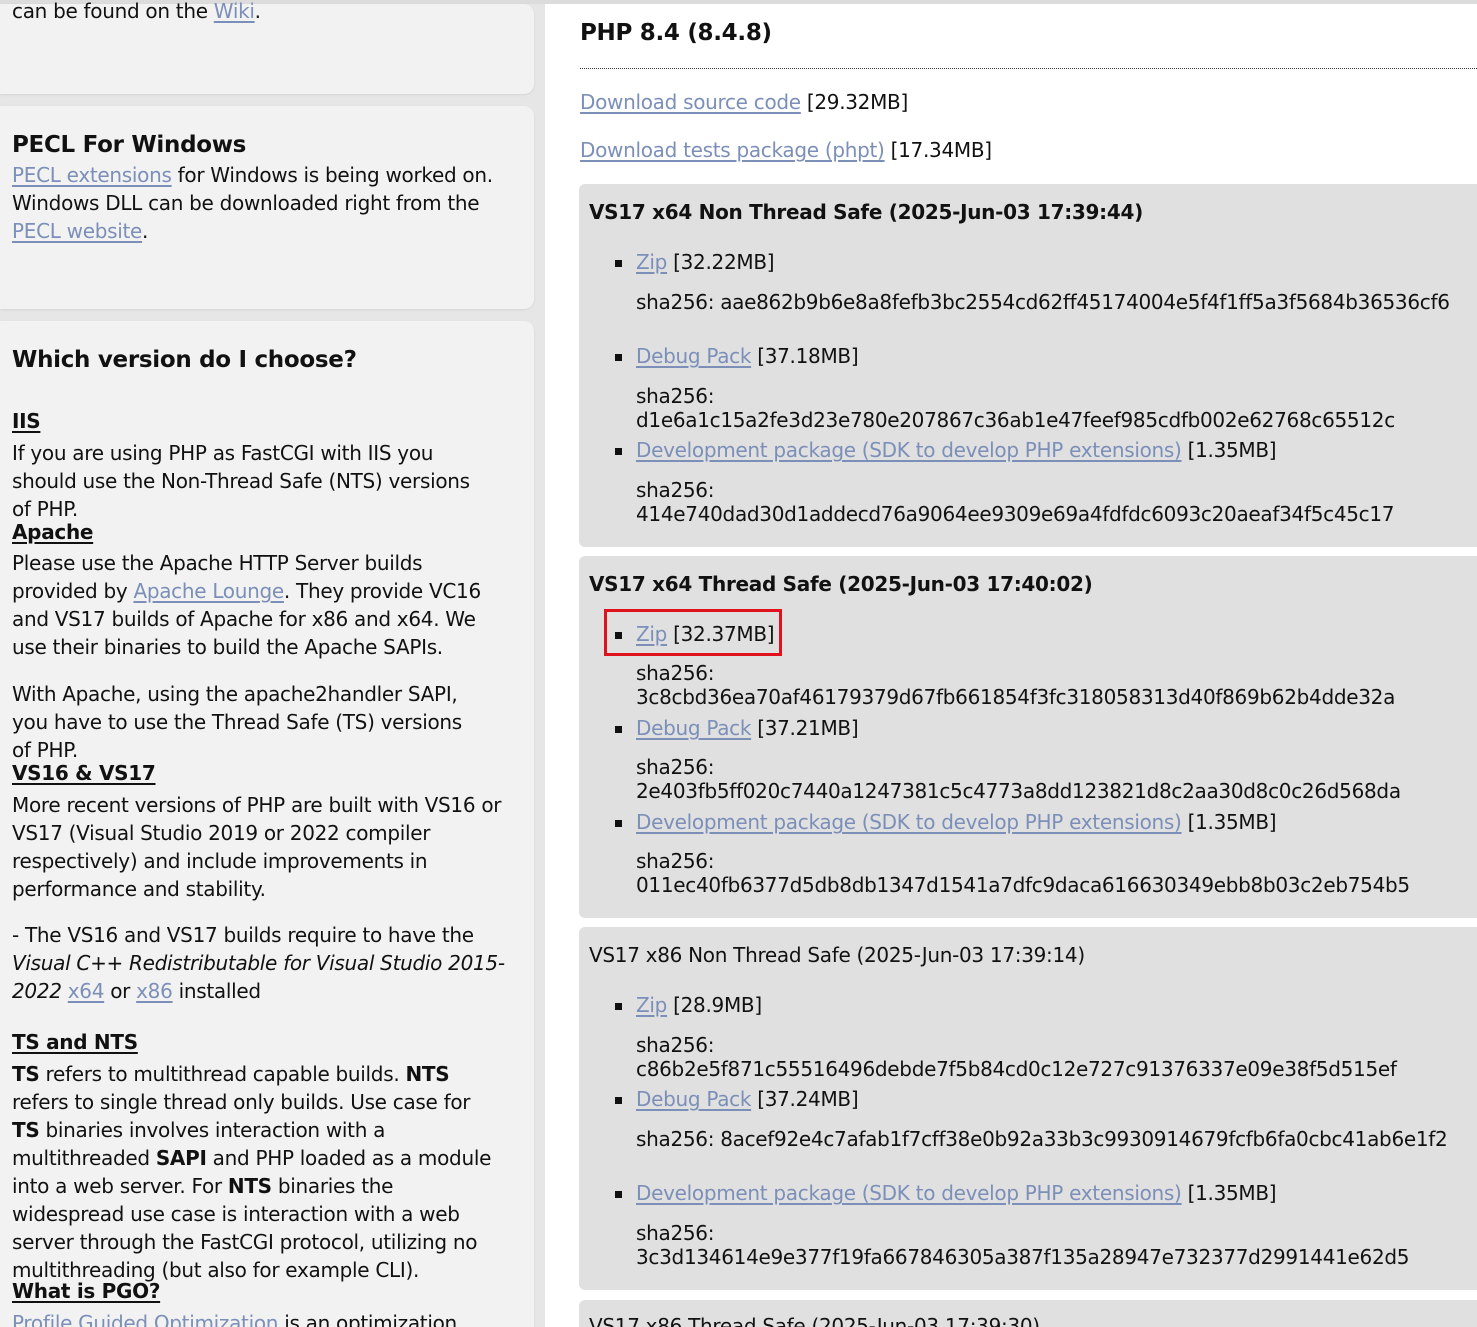  Describe the element at coordinates (854, 102) in the screenshot. I see `source-size: [29.32MB]` at that location.